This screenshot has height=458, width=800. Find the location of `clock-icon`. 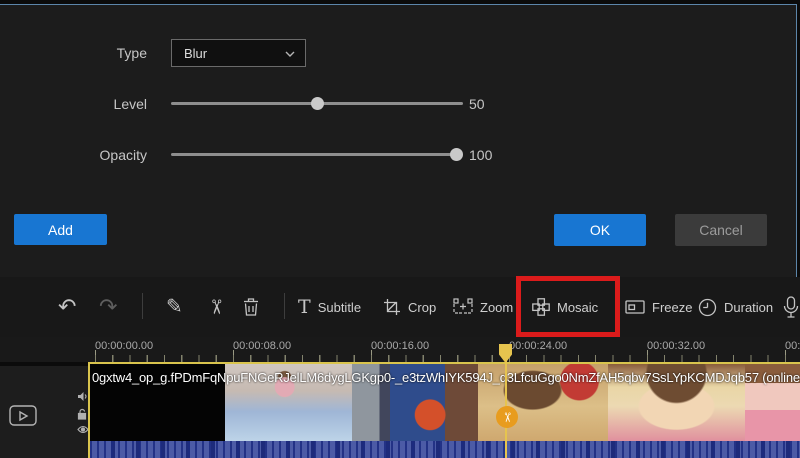

clock-icon is located at coordinates (707, 307).